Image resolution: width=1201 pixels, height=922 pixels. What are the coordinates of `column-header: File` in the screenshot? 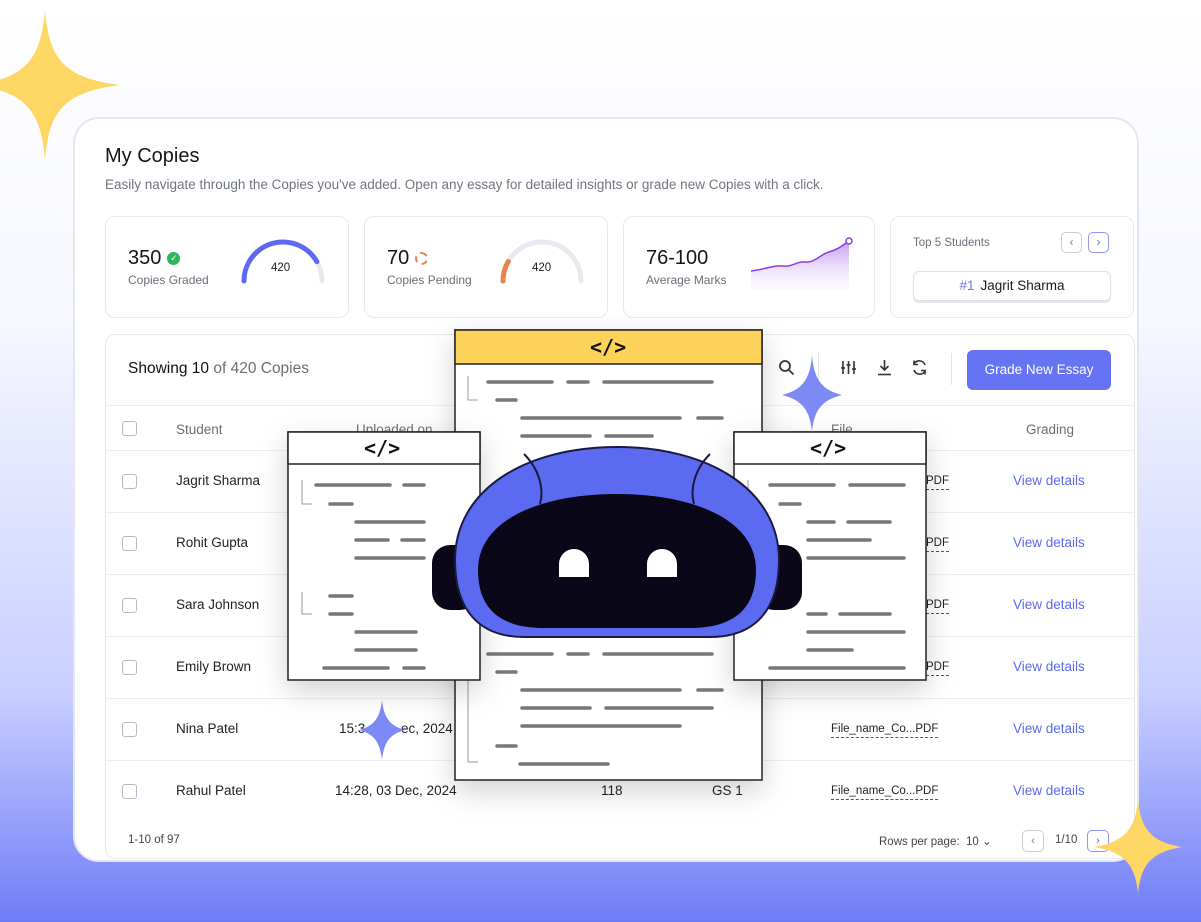 It's located at (842, 429).